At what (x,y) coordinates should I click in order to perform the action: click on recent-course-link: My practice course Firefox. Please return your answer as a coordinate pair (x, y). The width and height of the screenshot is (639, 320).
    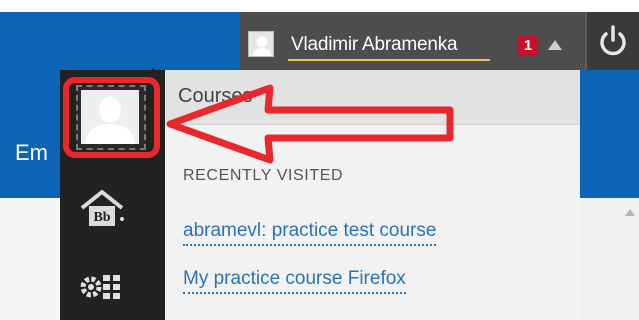
    Looking at the image, I should click on (294, 281).